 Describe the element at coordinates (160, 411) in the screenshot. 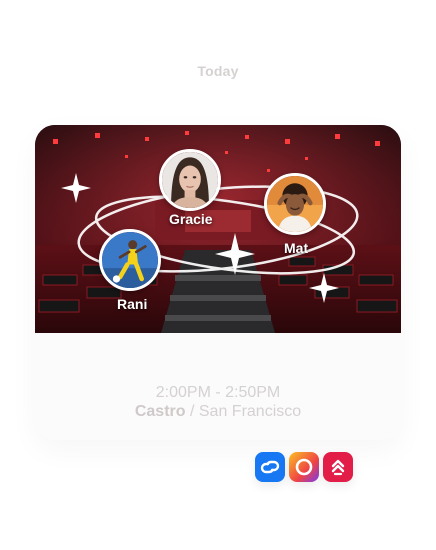

I see `event-venue: Castro` at that location.